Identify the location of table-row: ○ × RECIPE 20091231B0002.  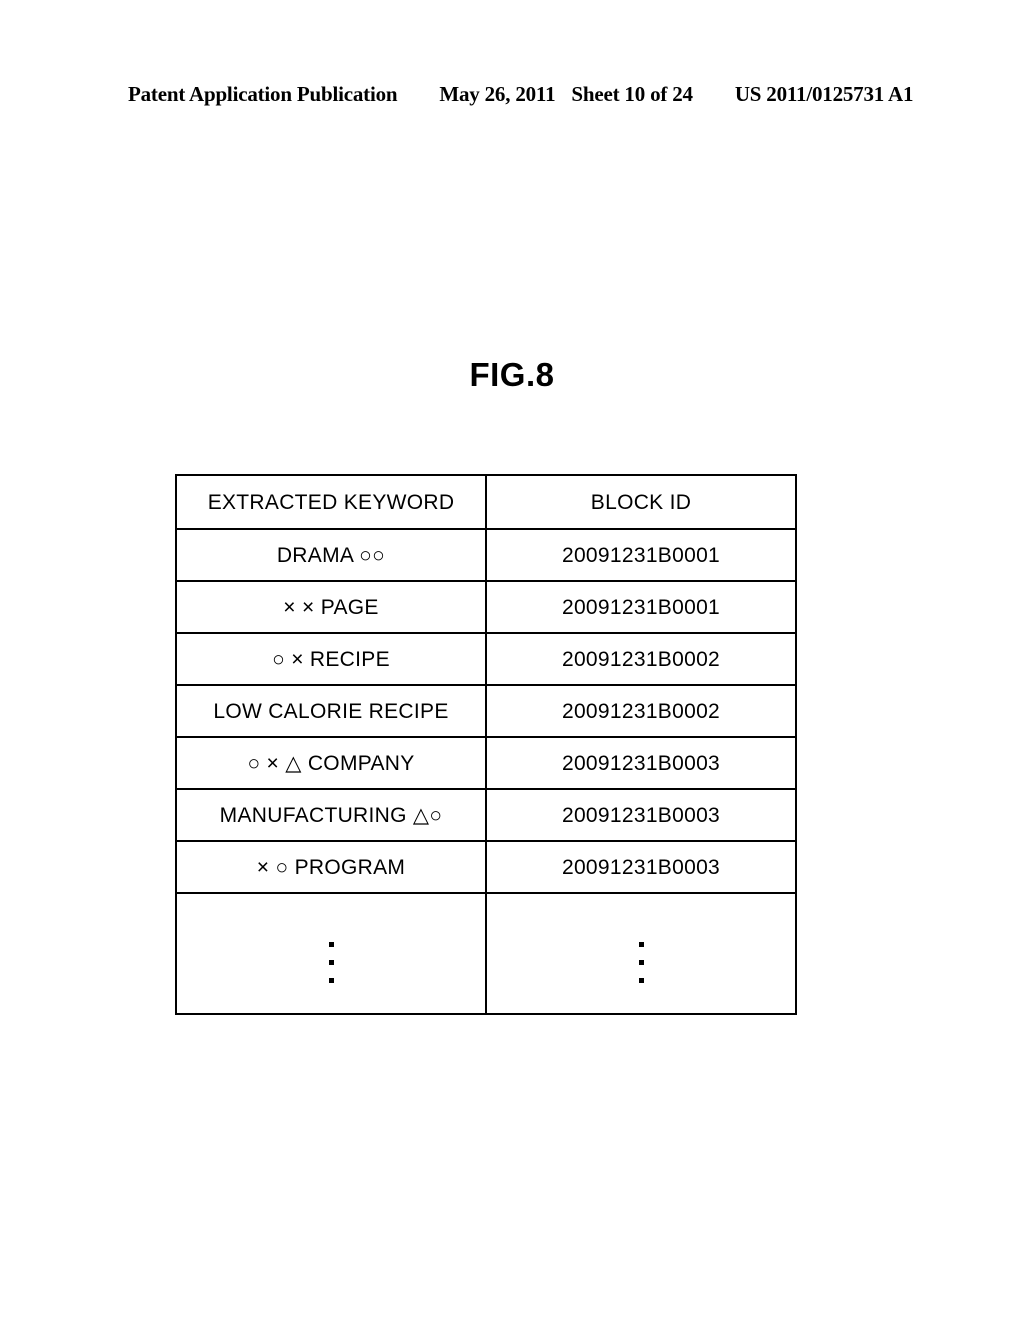
(486, 659).